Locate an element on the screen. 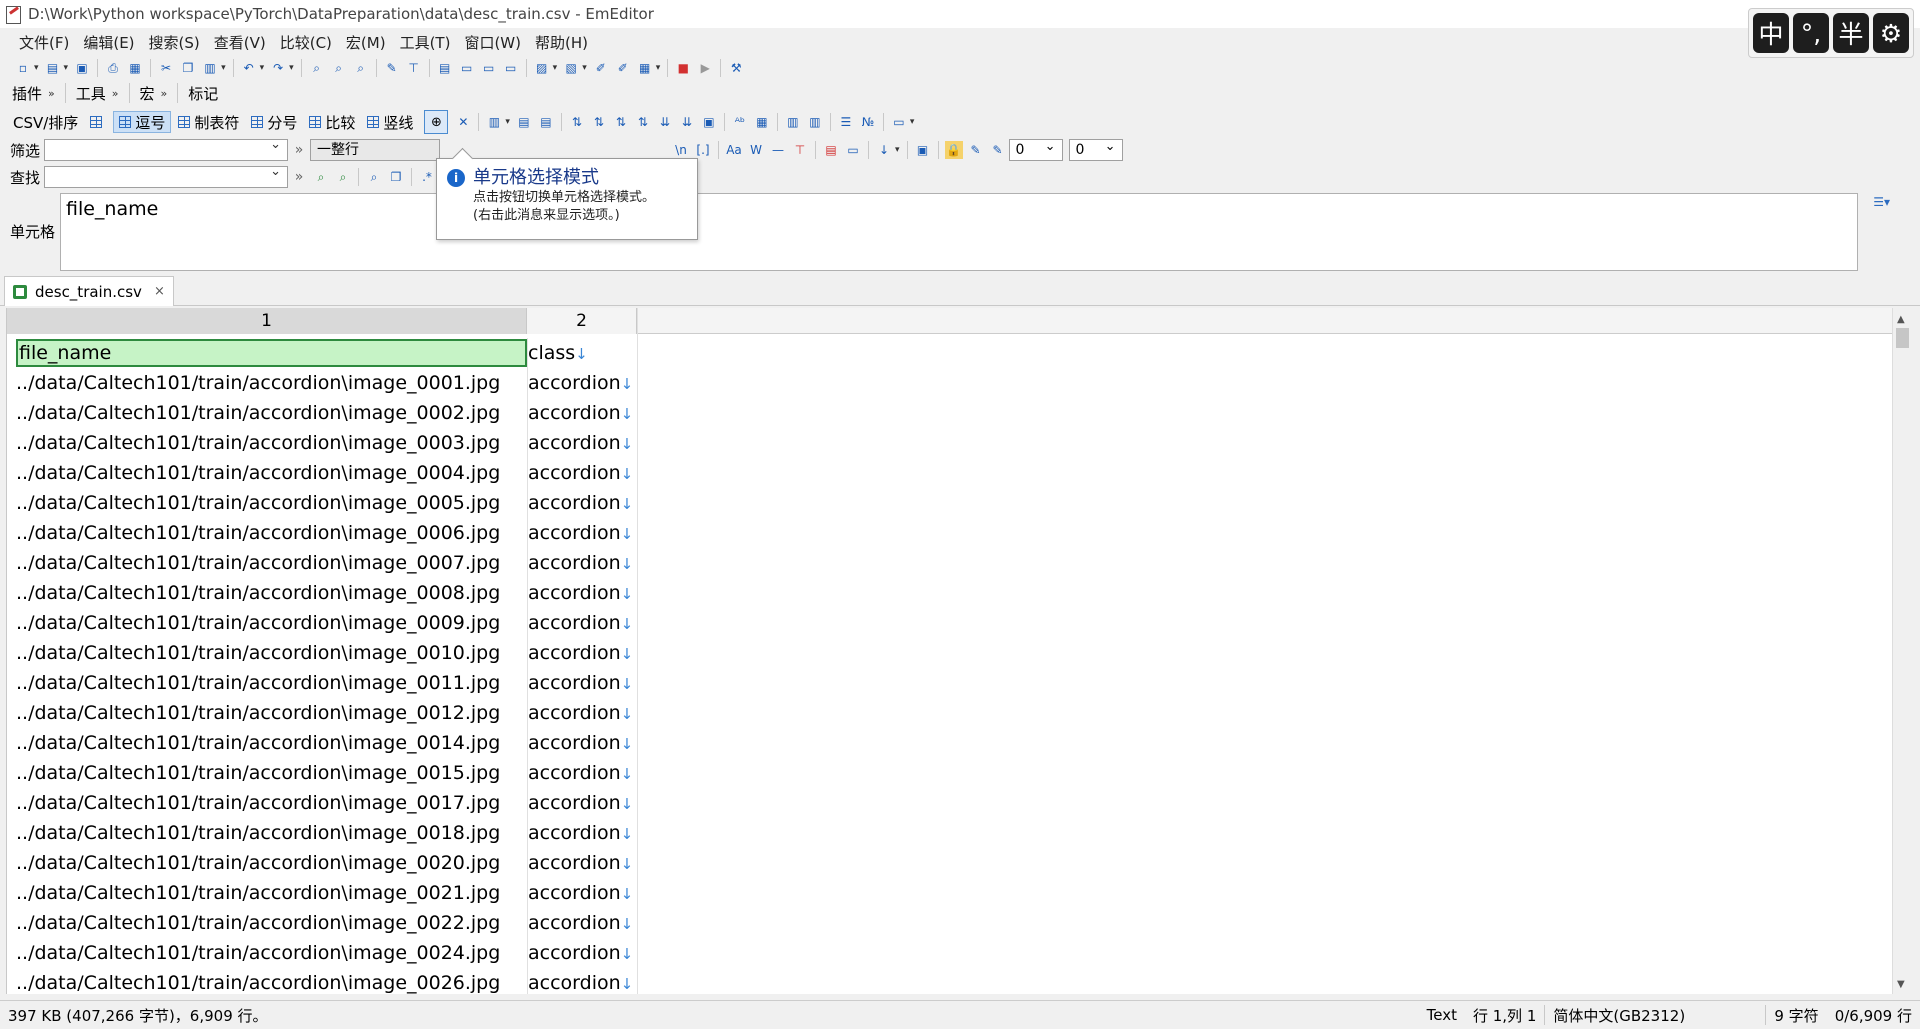 Image resolution: width=1920 pixels, height=1029 pixels. find-all-icon: ⌕ is located at coordinates (374, 177).